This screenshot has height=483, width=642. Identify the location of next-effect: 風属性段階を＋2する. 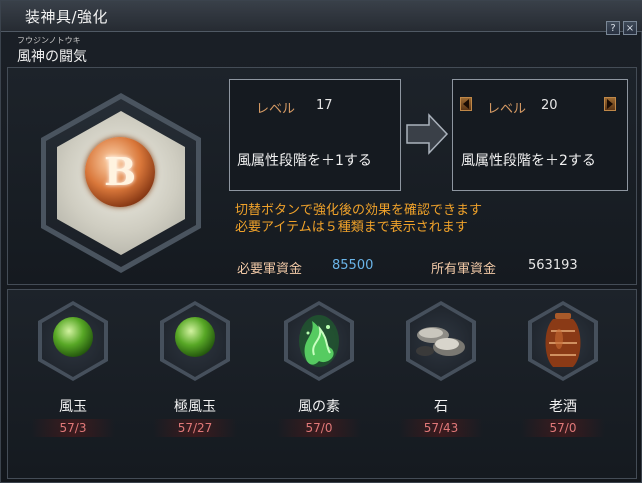
(528, 161).